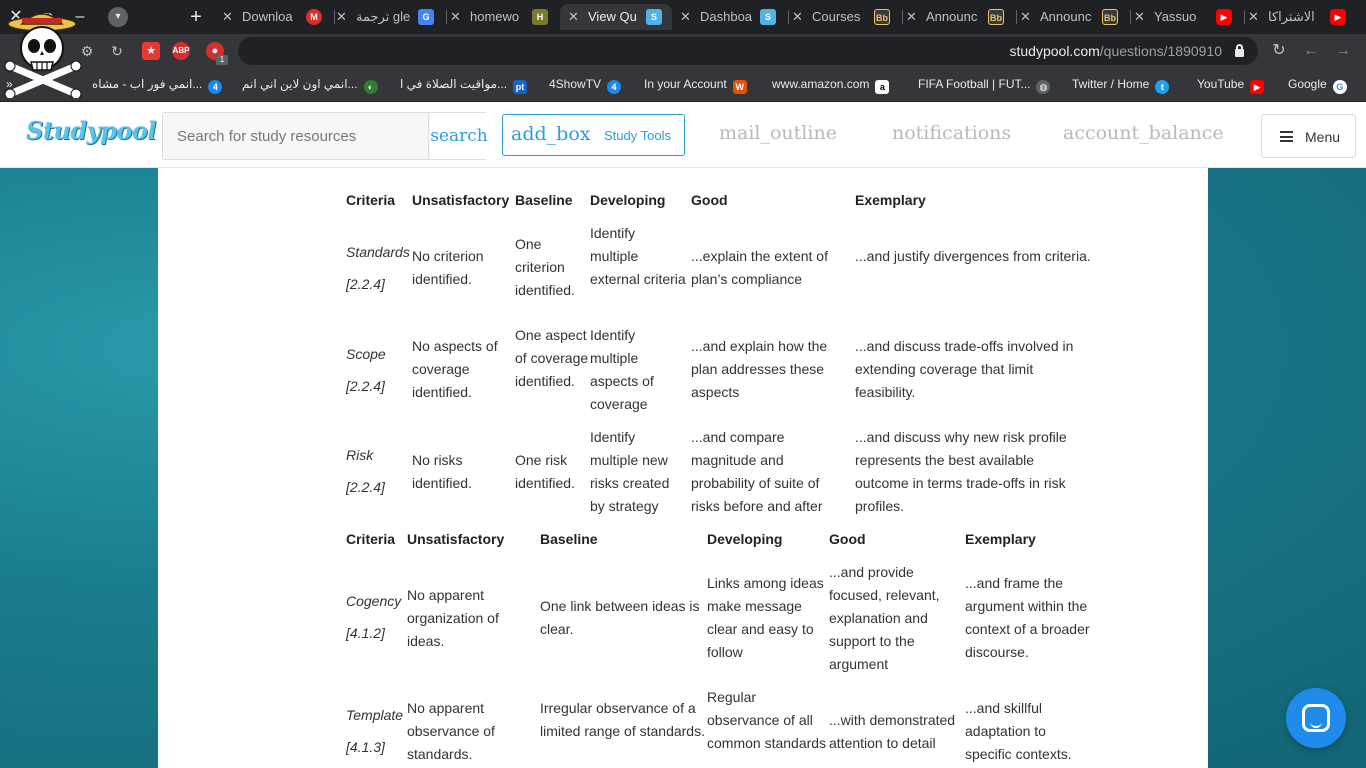 Image resolution: width=1366 pixels, height=768 pixels. I want to click on column-header: Developing, so click(628, 200).